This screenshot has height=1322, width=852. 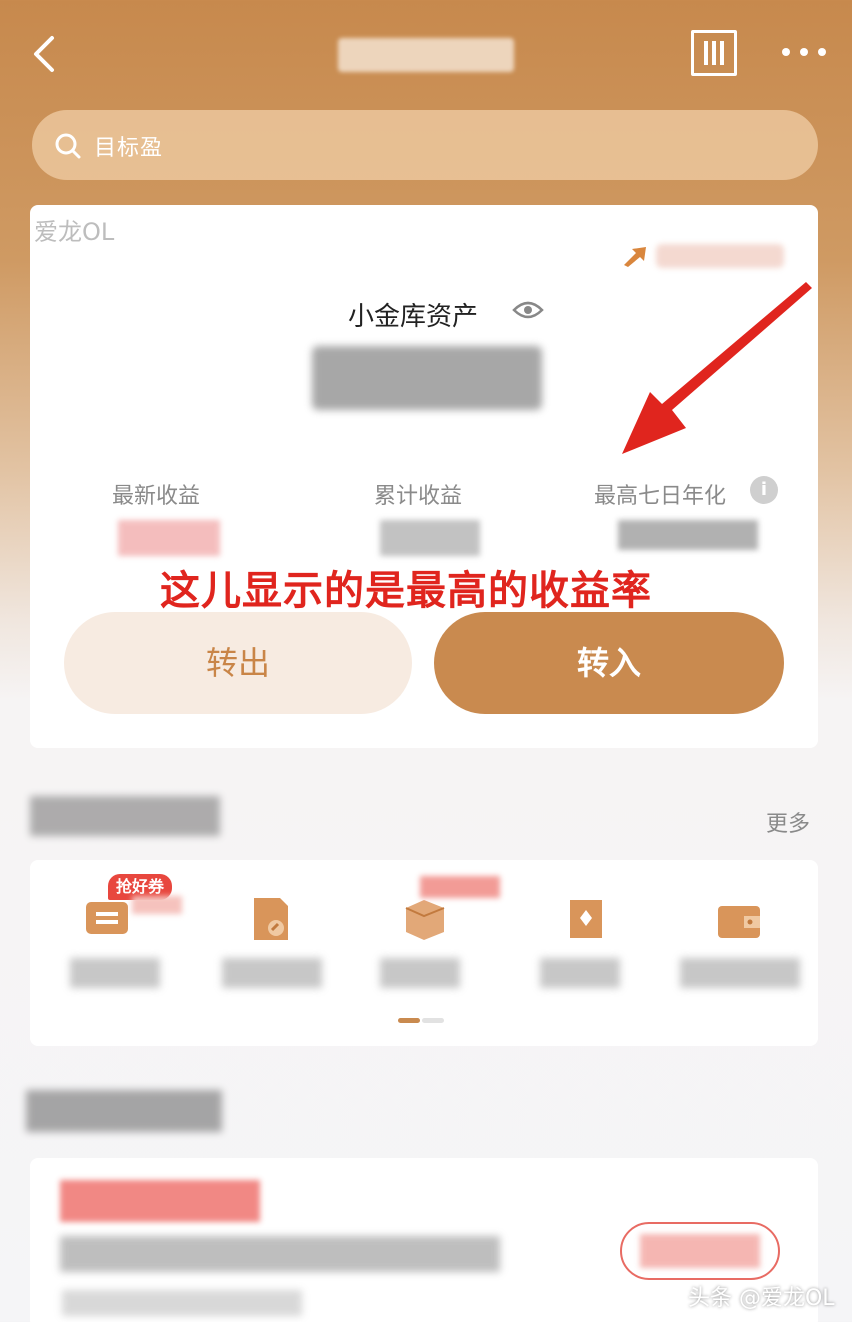 I want to click on welfare-desc-redacted, so click(x=280, y=1254).